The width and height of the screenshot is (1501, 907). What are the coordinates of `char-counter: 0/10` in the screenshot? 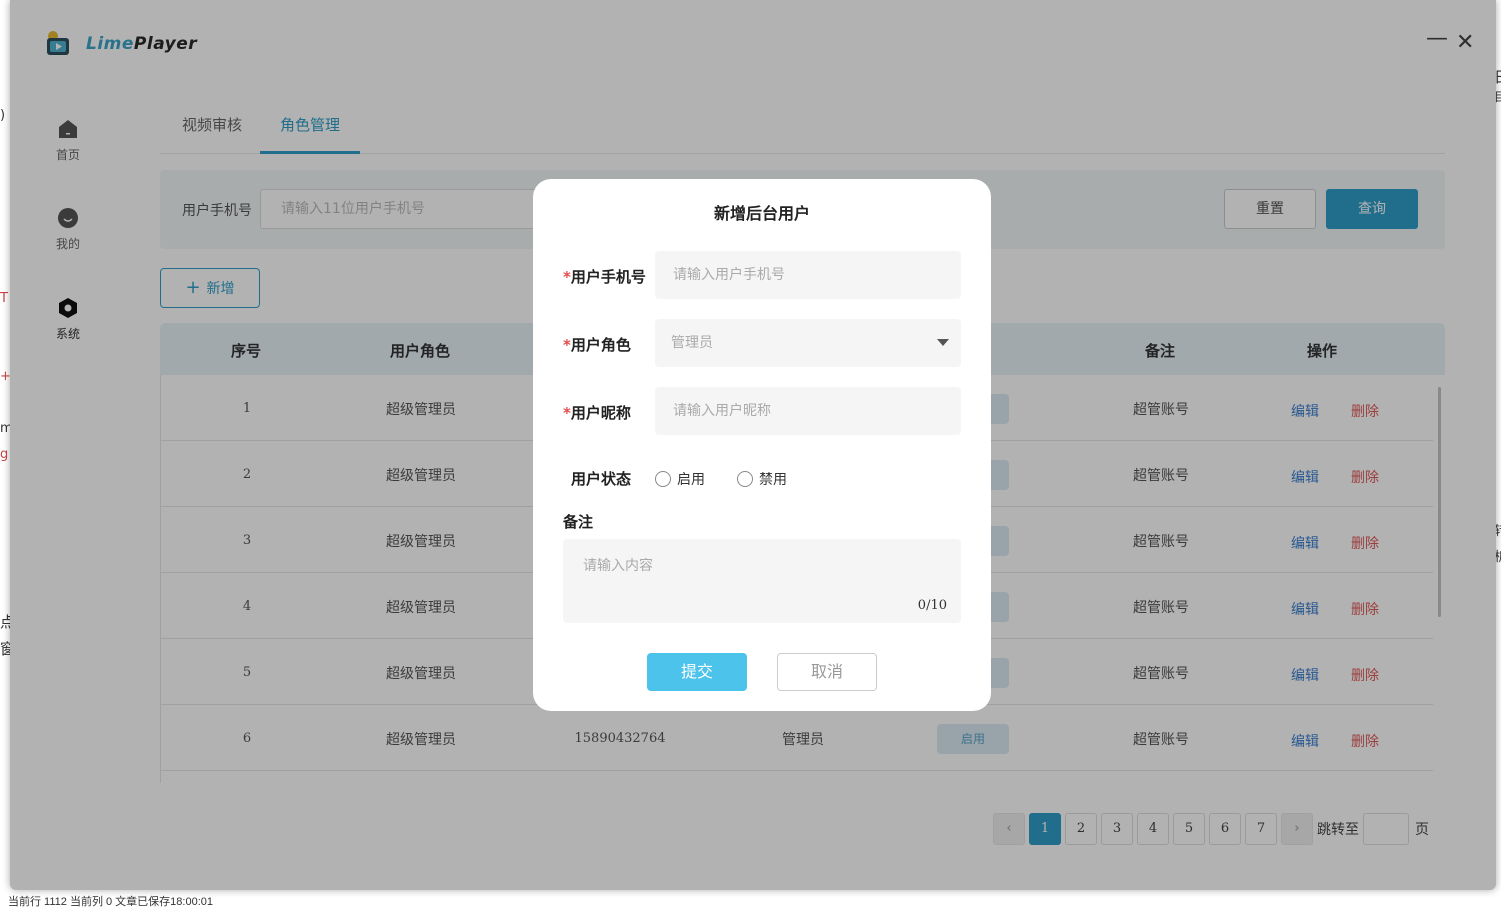 It's located at (932, 605).